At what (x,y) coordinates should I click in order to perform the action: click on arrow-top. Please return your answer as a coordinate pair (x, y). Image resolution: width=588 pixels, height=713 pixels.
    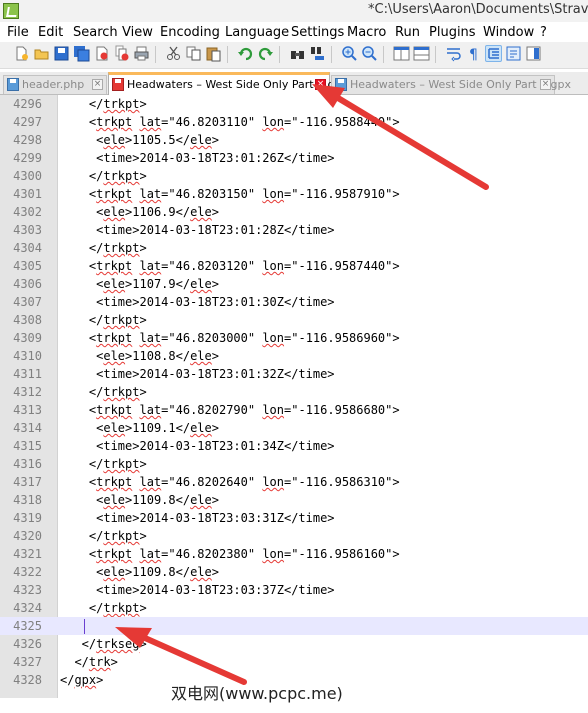
    Looking at the image, I should click on (400, 137).